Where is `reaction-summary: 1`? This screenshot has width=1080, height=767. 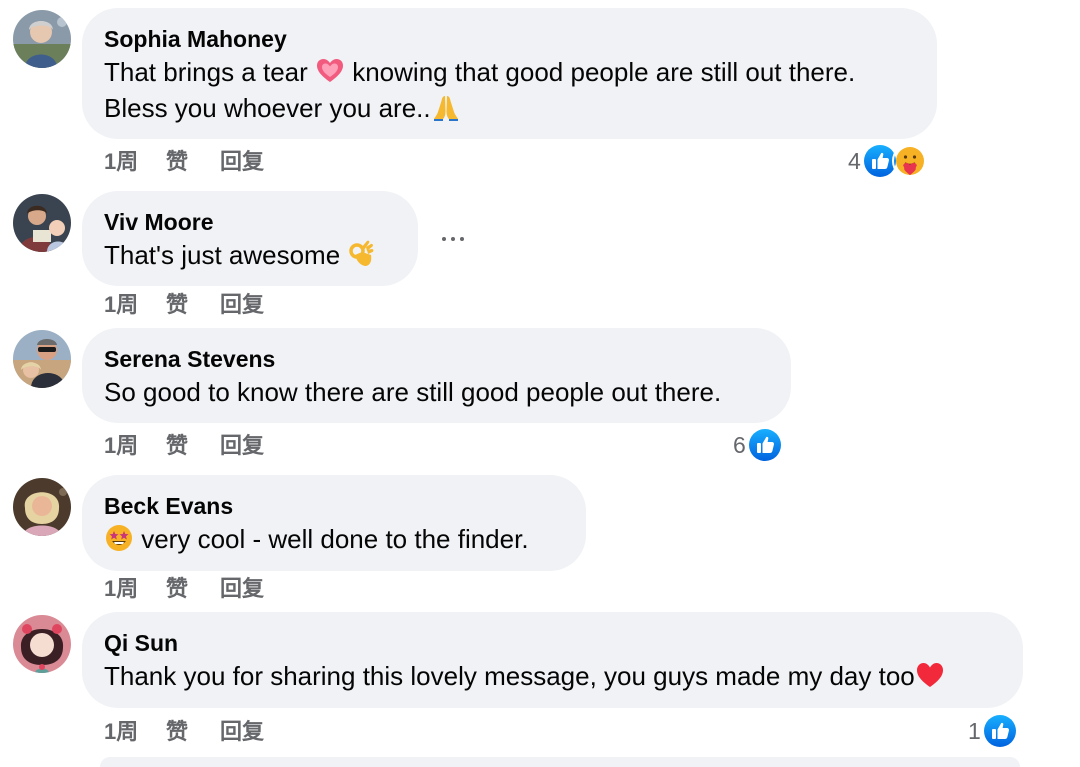
reaction-summary: 1 is located at coordinates (993, 731).